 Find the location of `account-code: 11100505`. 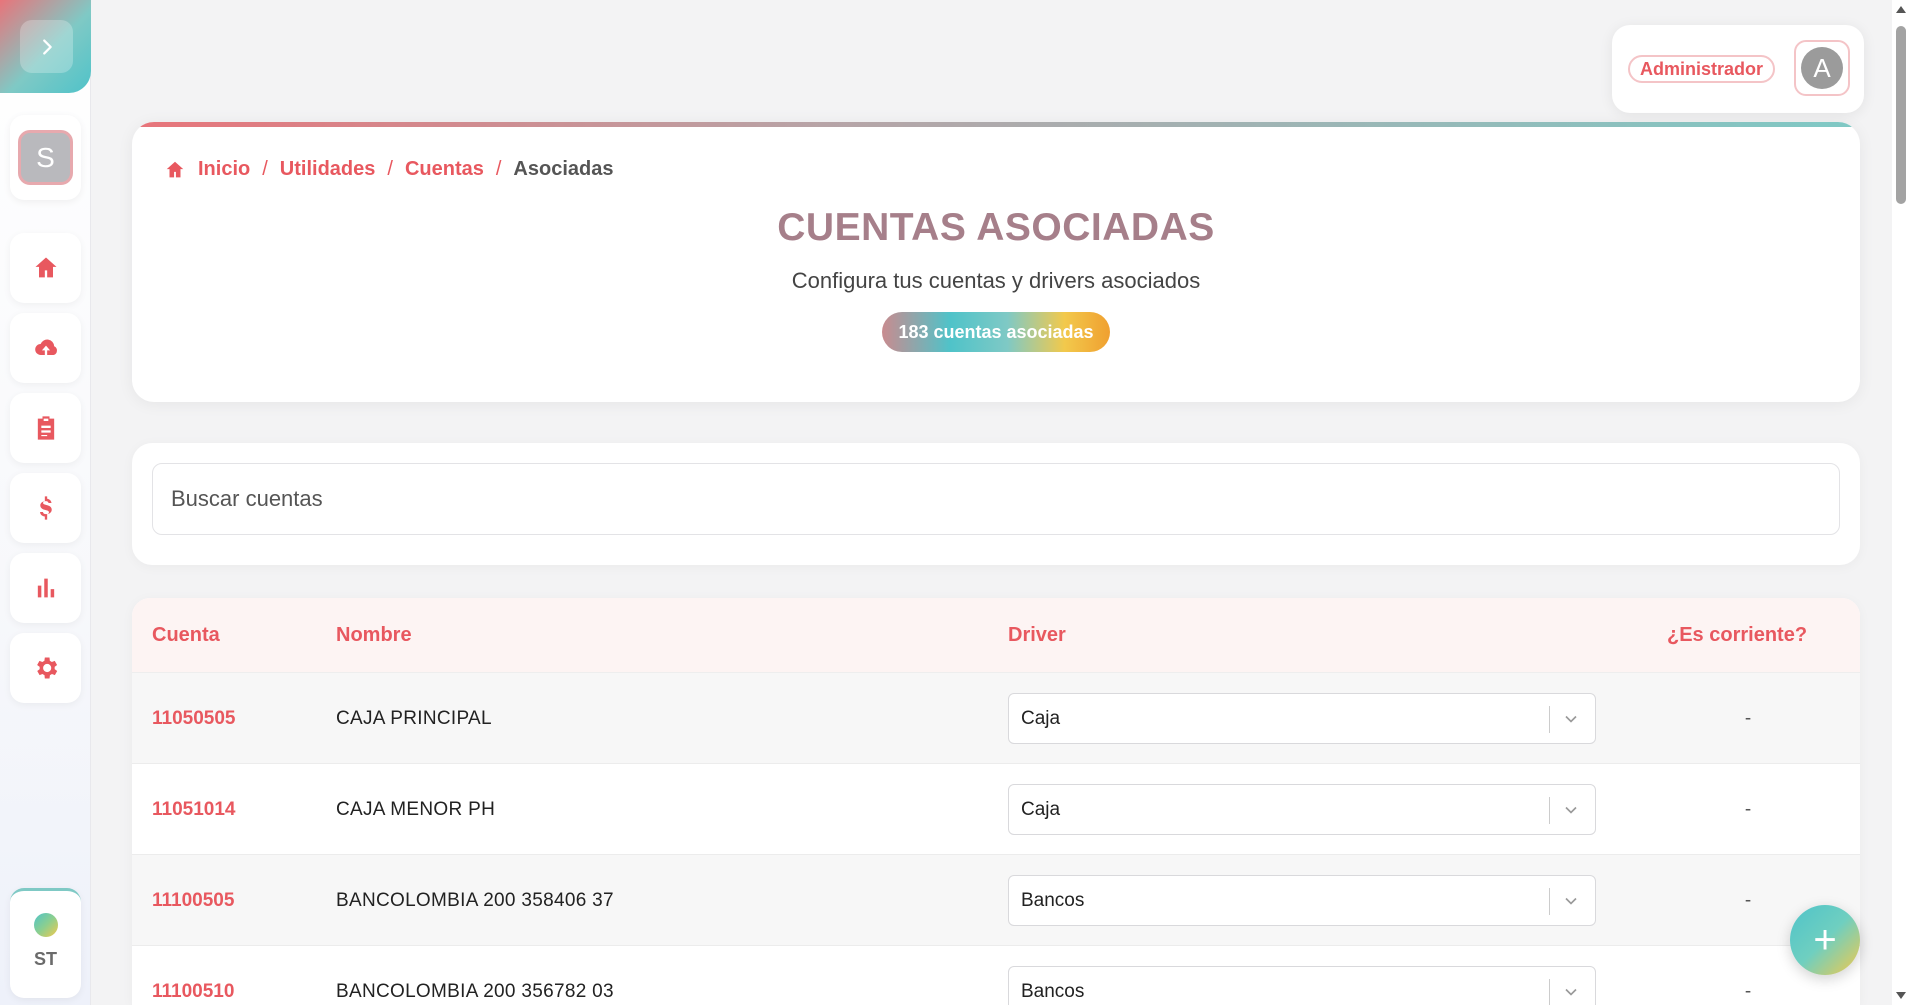

account-code: 11100505 is located at coordinates (193, 900).